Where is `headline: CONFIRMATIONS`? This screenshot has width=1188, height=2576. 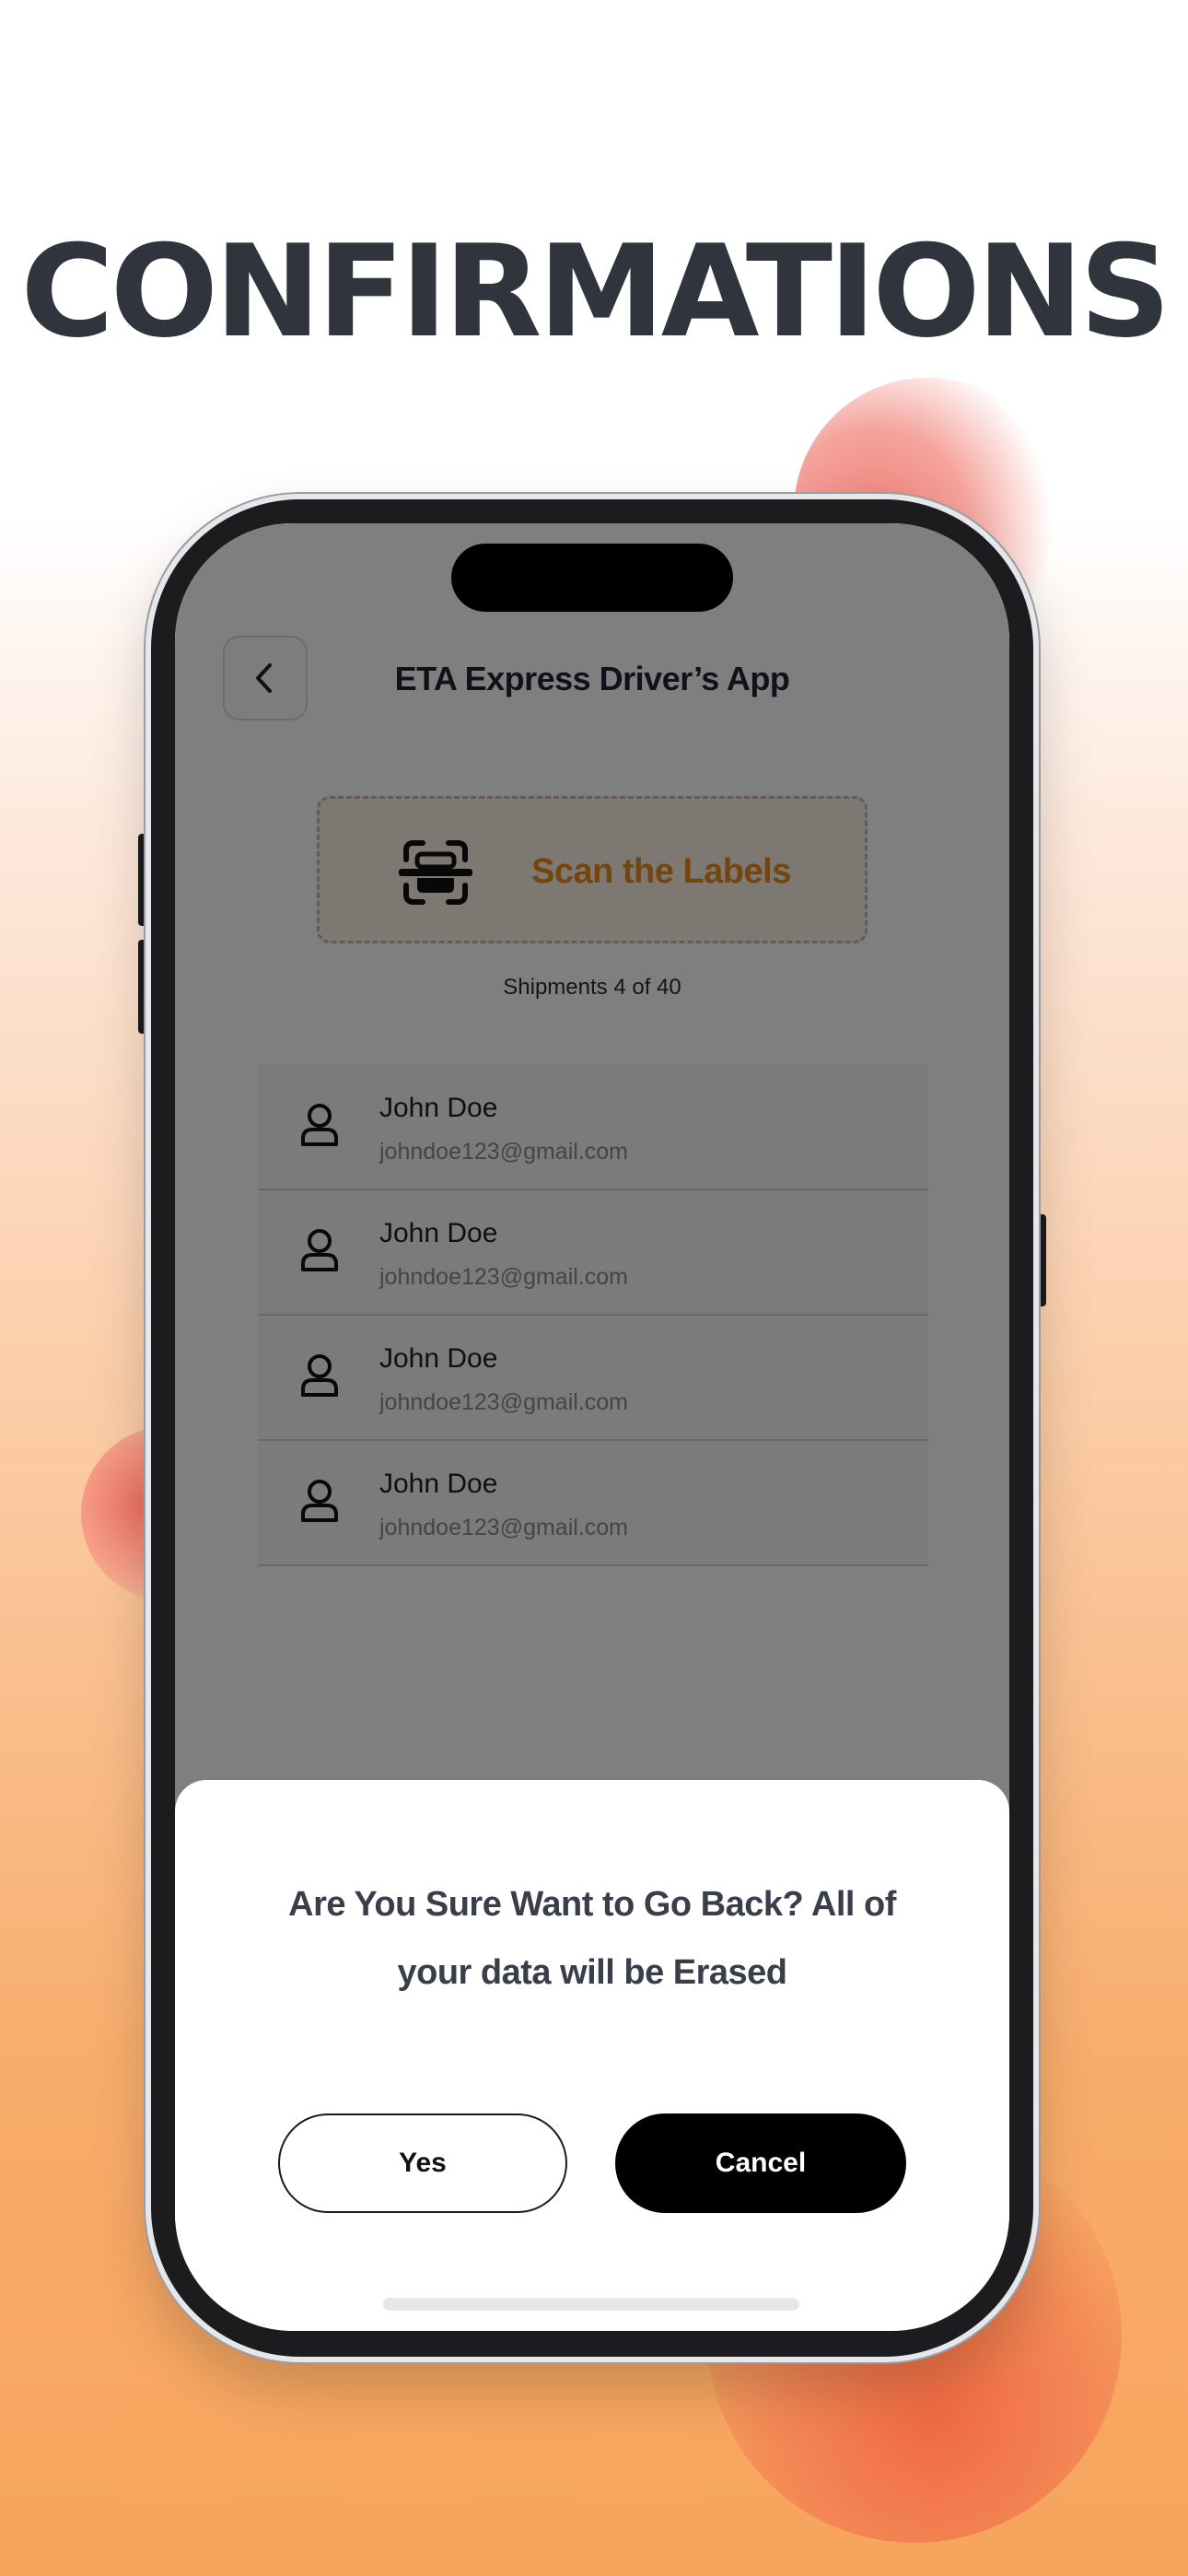 headline: CONFIRMATIONS is located at coordinates (595, 291).